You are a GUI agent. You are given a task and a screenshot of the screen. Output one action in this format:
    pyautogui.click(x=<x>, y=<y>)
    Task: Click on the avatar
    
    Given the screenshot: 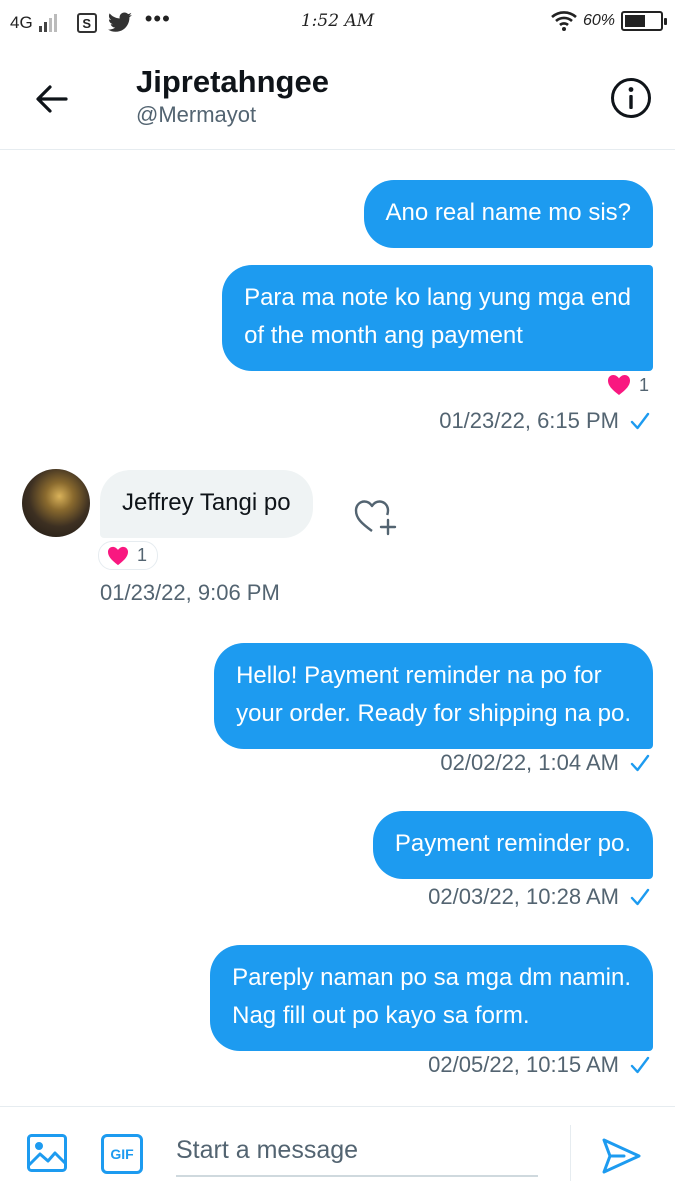 What is the action you would take?
    pyautogui.click(x=56, y=503)
    